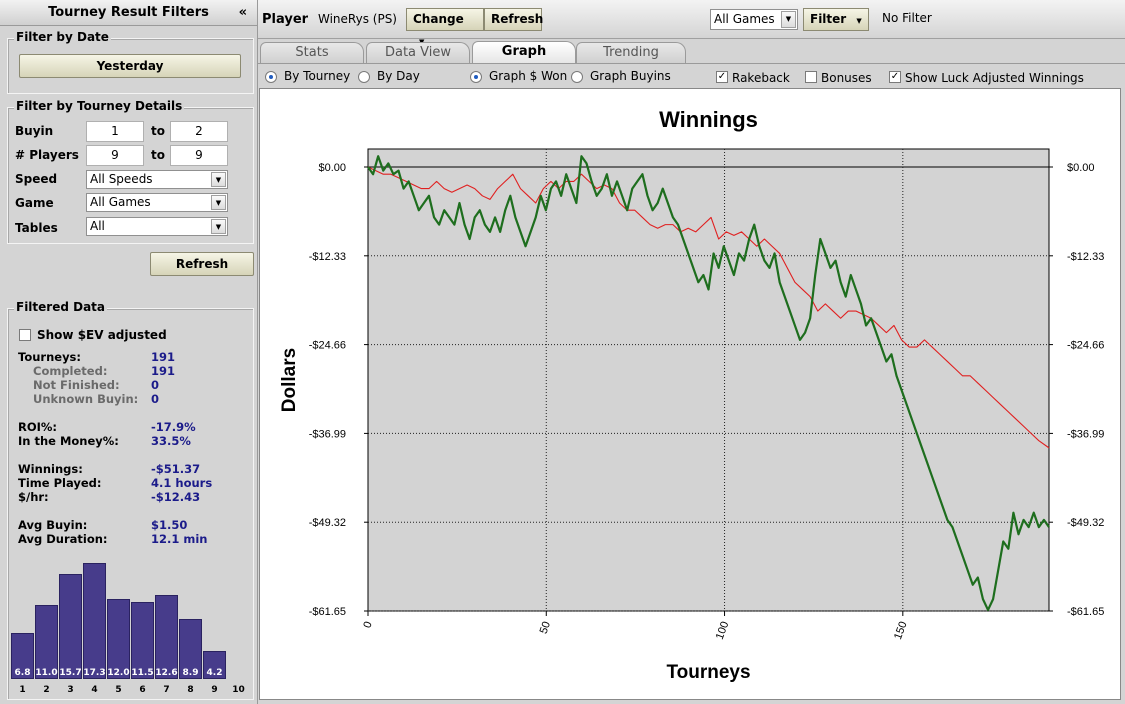  What do you see at coordinates (118, 673) in the screenshot?
I see `histogram-value-label: 12.0` at bounding box center [118, 673].